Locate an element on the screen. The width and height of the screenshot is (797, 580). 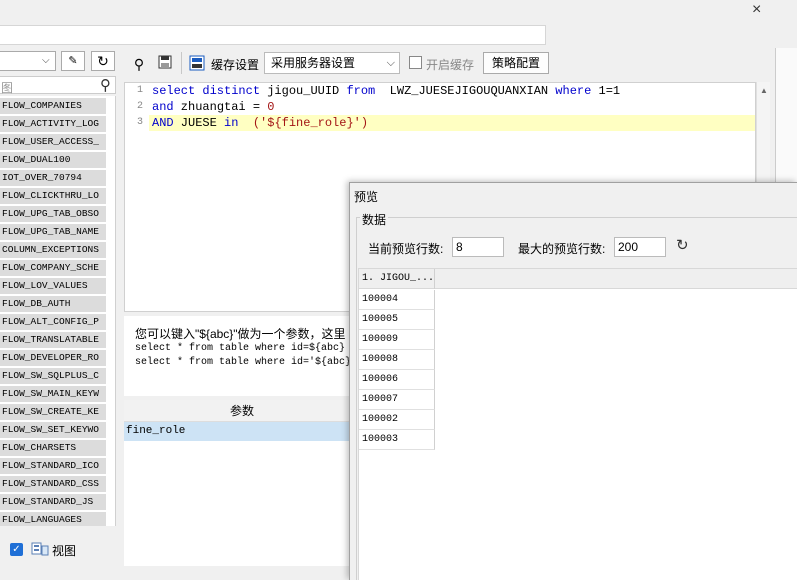
code-line-3: AND JUESE in ('${fine_role}') is located at coordinates (260, 123).